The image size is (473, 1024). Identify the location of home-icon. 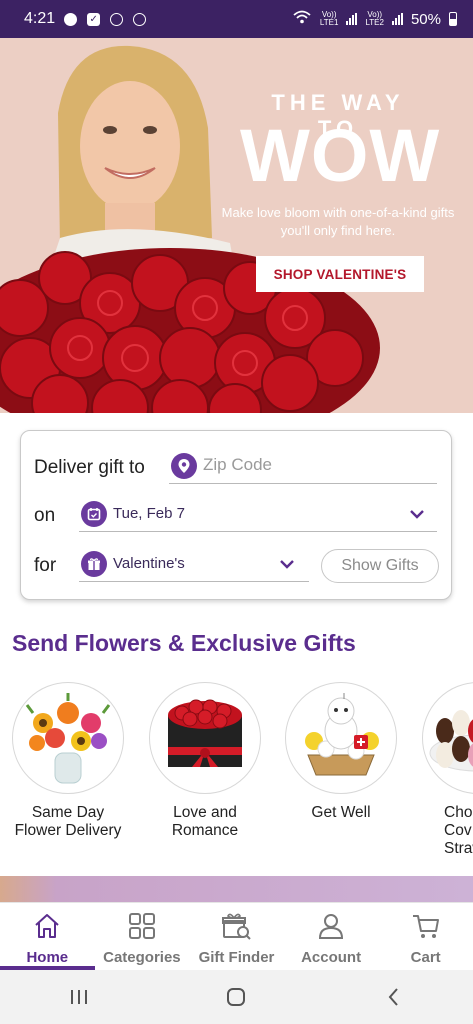
(47, 926).